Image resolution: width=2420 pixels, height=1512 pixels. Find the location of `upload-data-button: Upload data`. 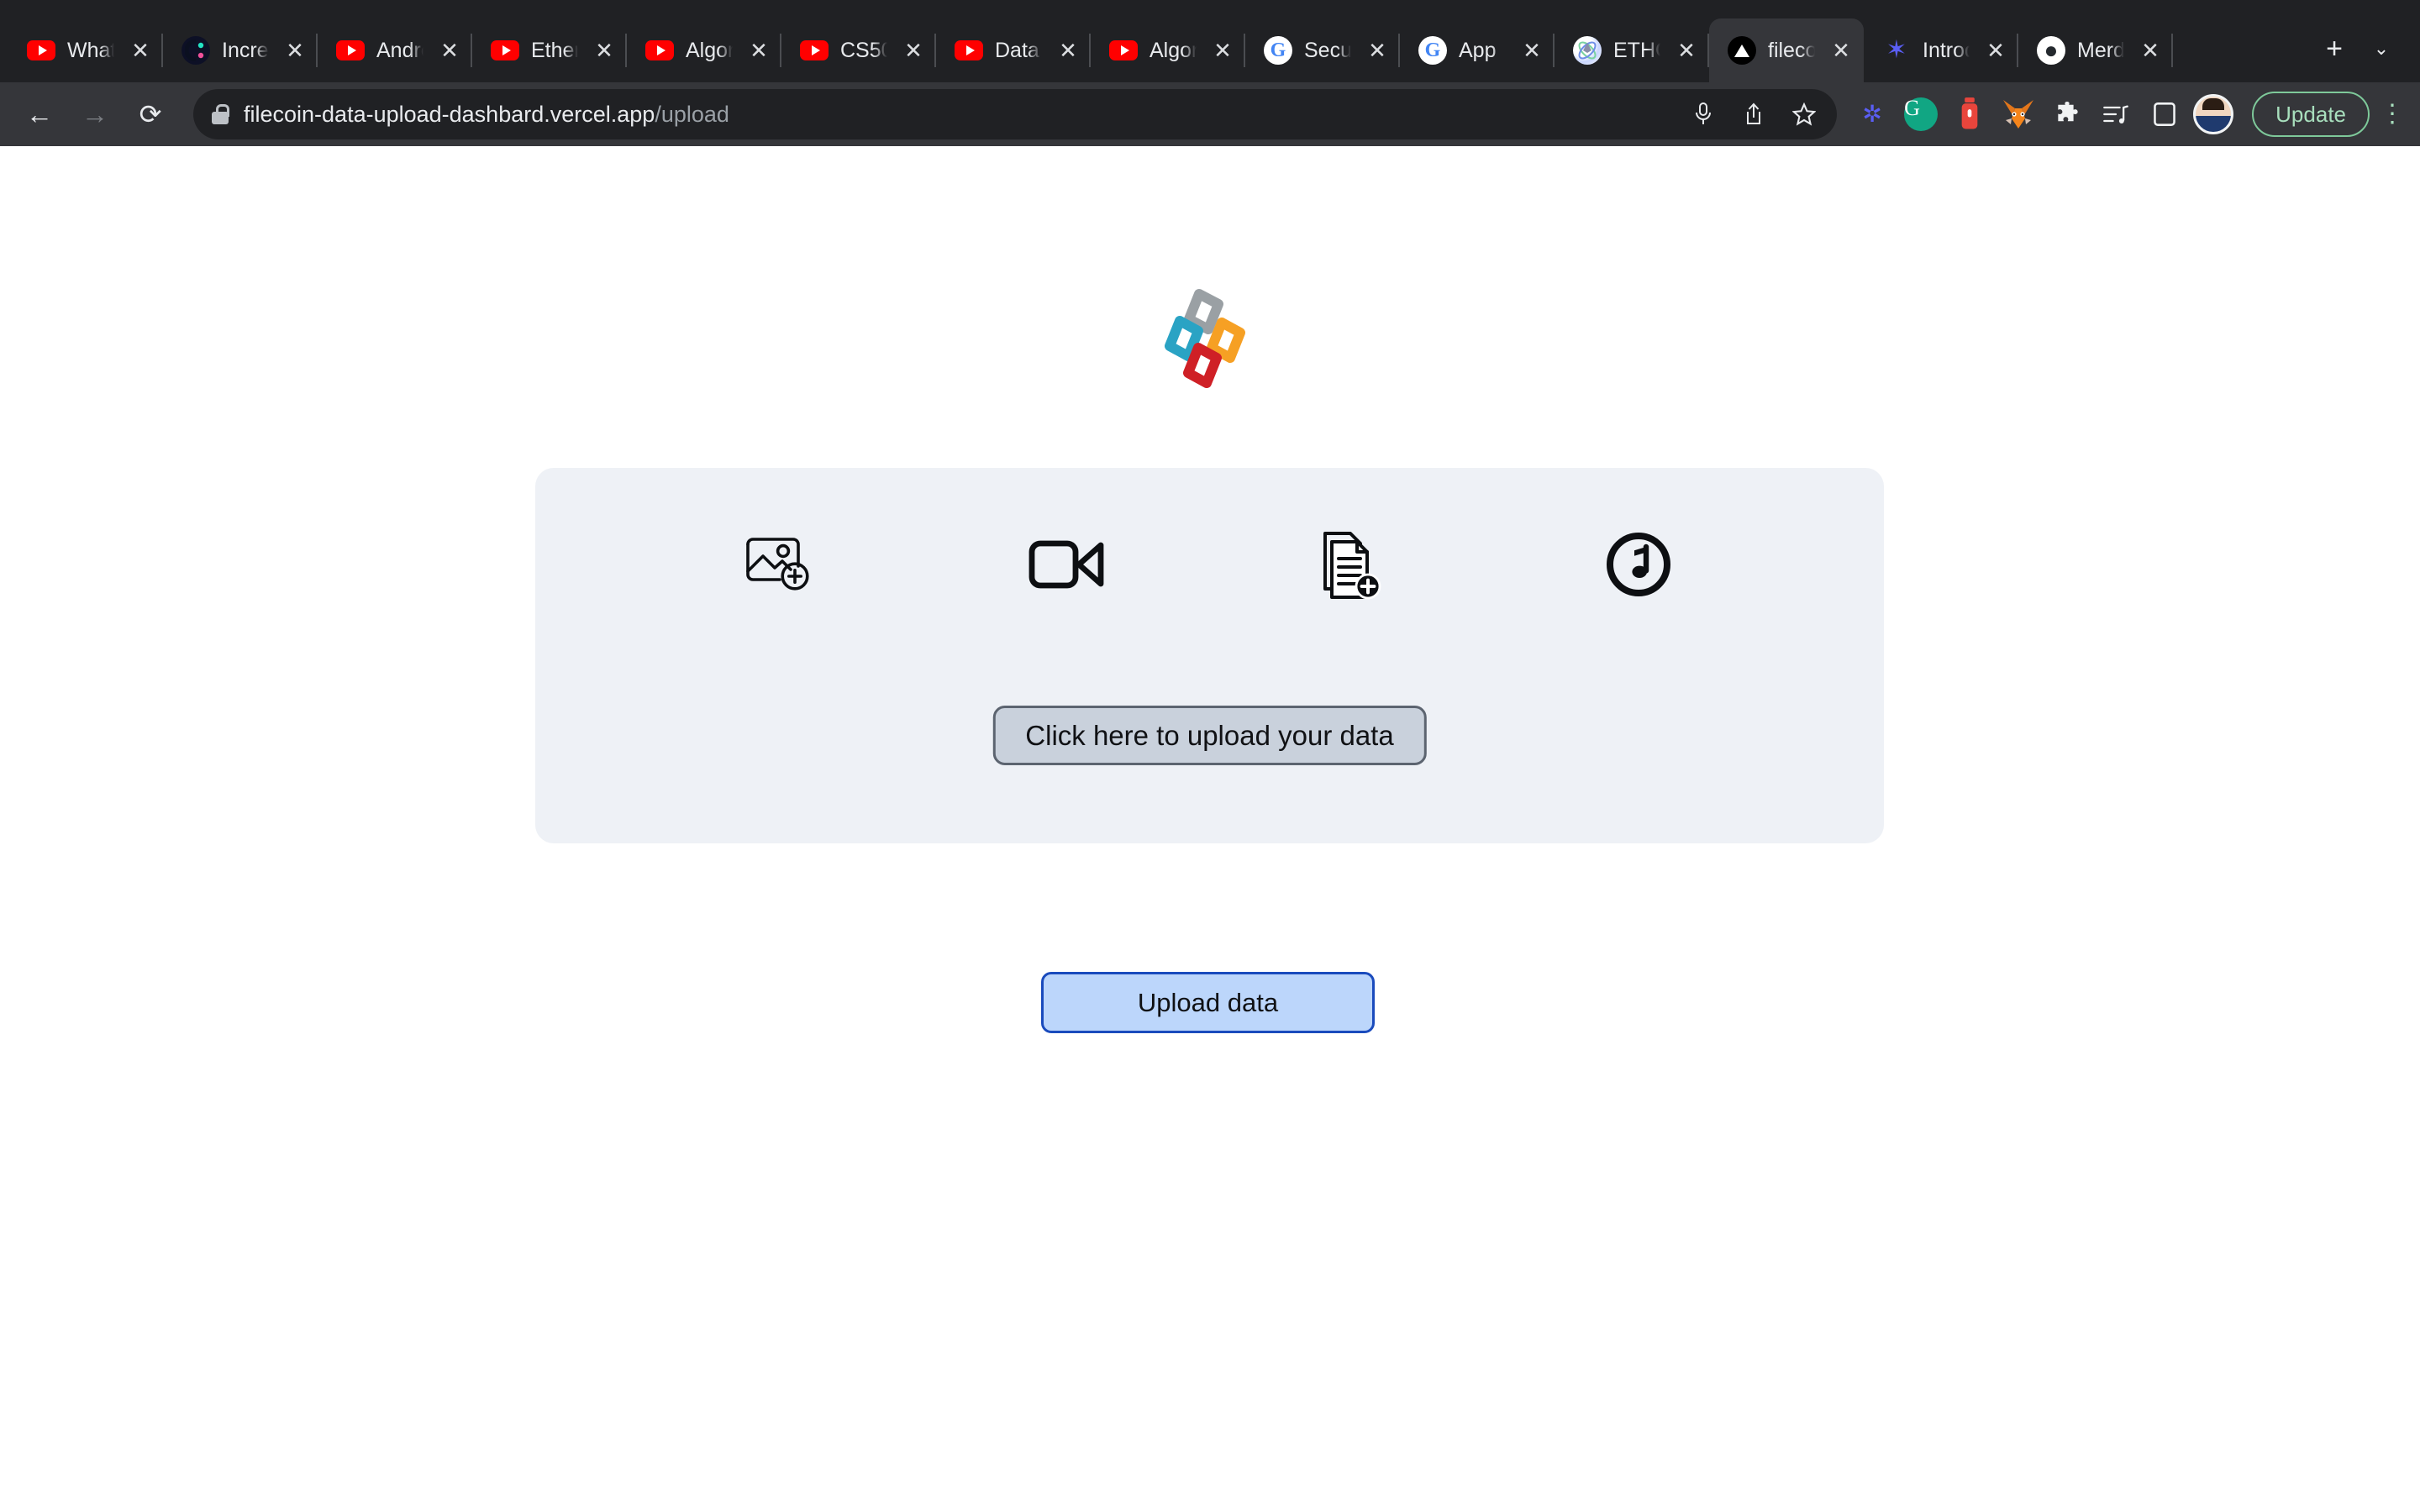

upload-data-button: Upload data is located at coordinates (1208, 1002).